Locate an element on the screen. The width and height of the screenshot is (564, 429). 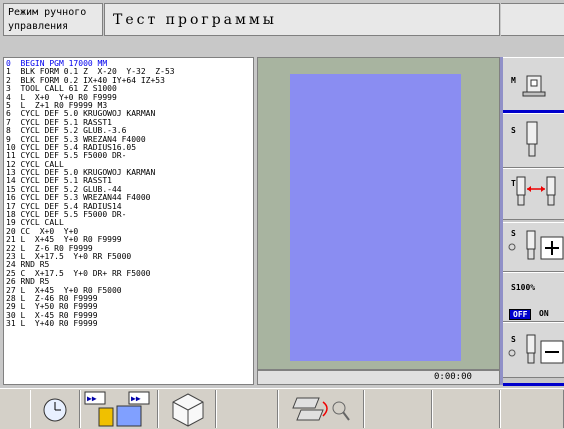
override-label: S100% is located at coordinates (523, 287).